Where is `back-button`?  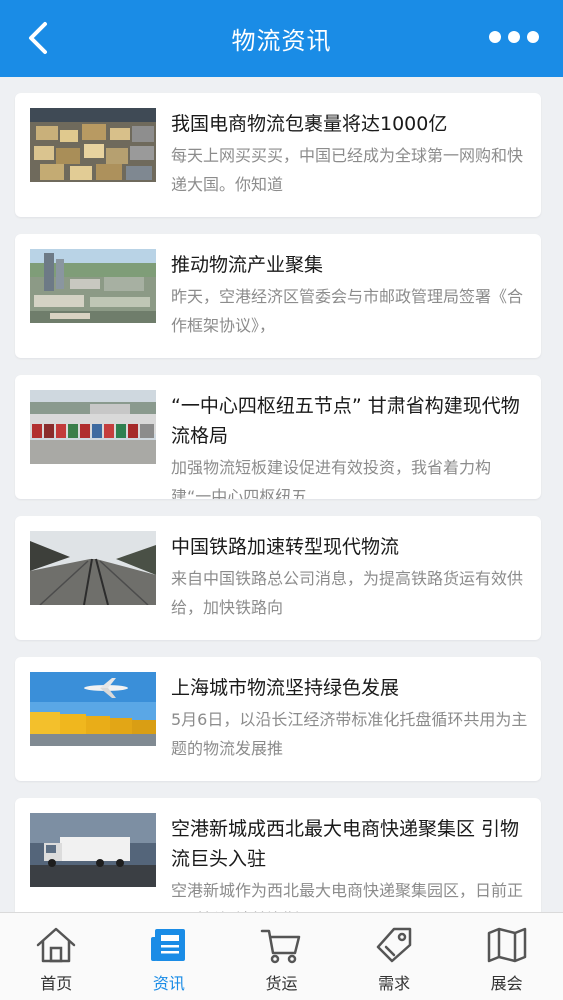
back-button is located at coordinates (38, 38).